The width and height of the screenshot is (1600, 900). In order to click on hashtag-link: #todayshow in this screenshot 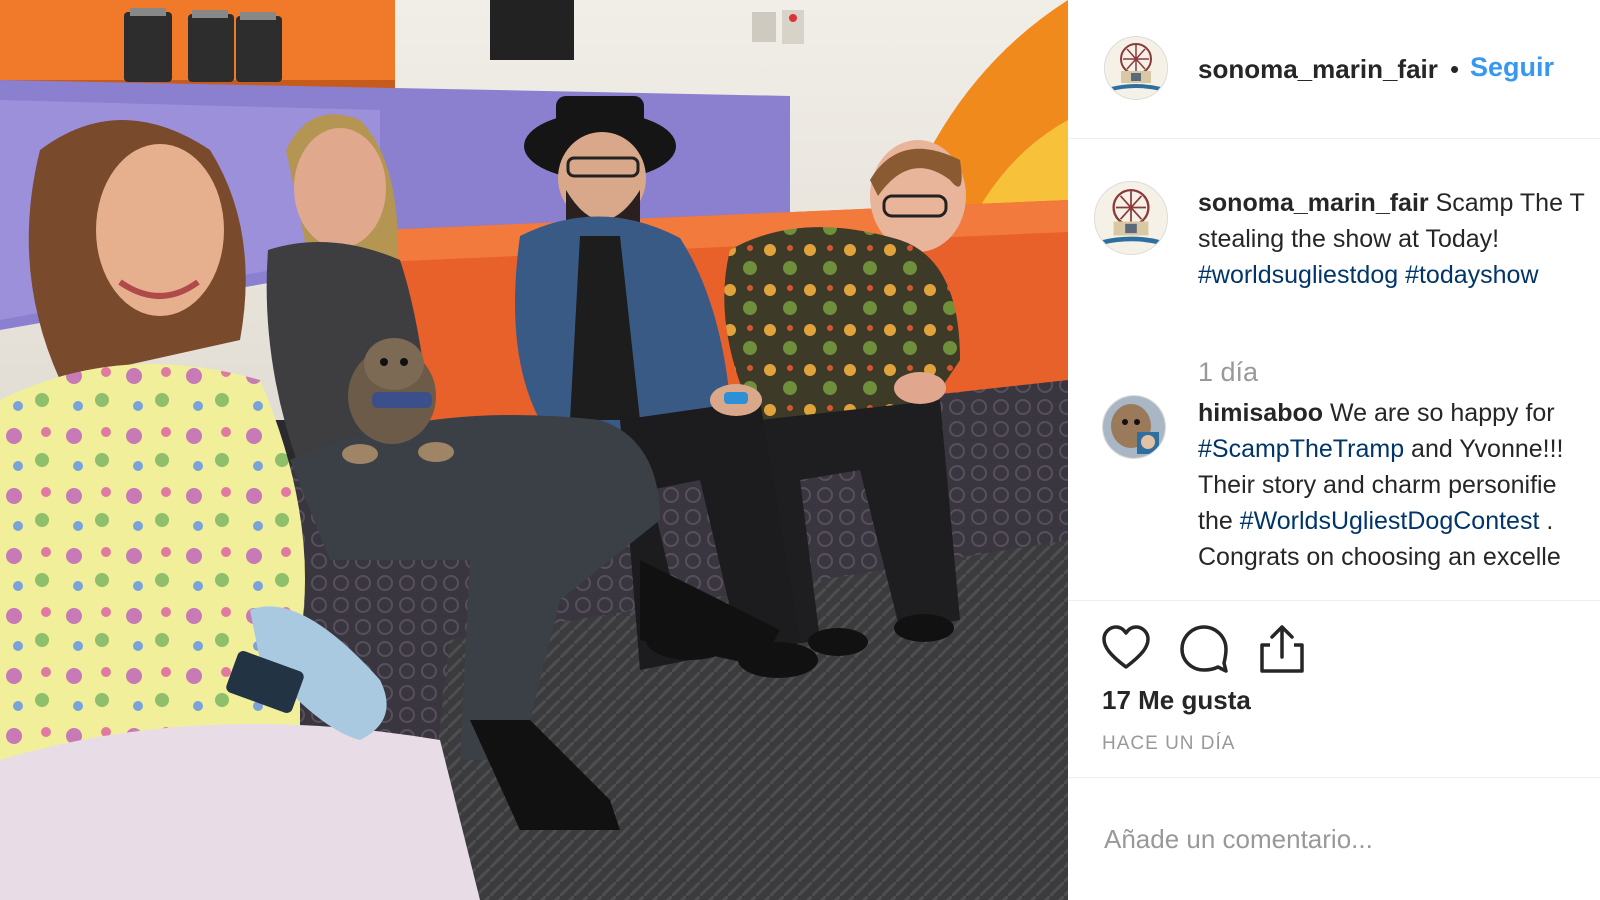, I will do `click(1471, 275)`.